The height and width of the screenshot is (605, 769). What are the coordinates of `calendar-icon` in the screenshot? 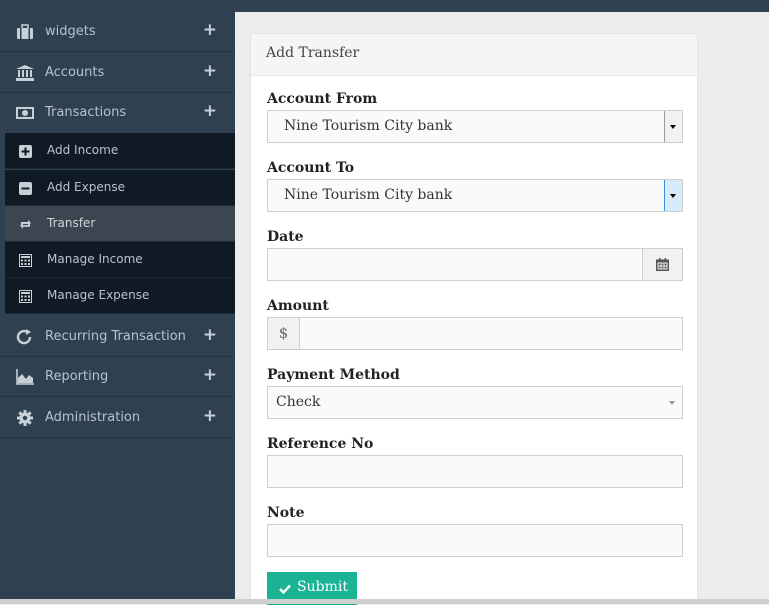 It's located at (662, 264).